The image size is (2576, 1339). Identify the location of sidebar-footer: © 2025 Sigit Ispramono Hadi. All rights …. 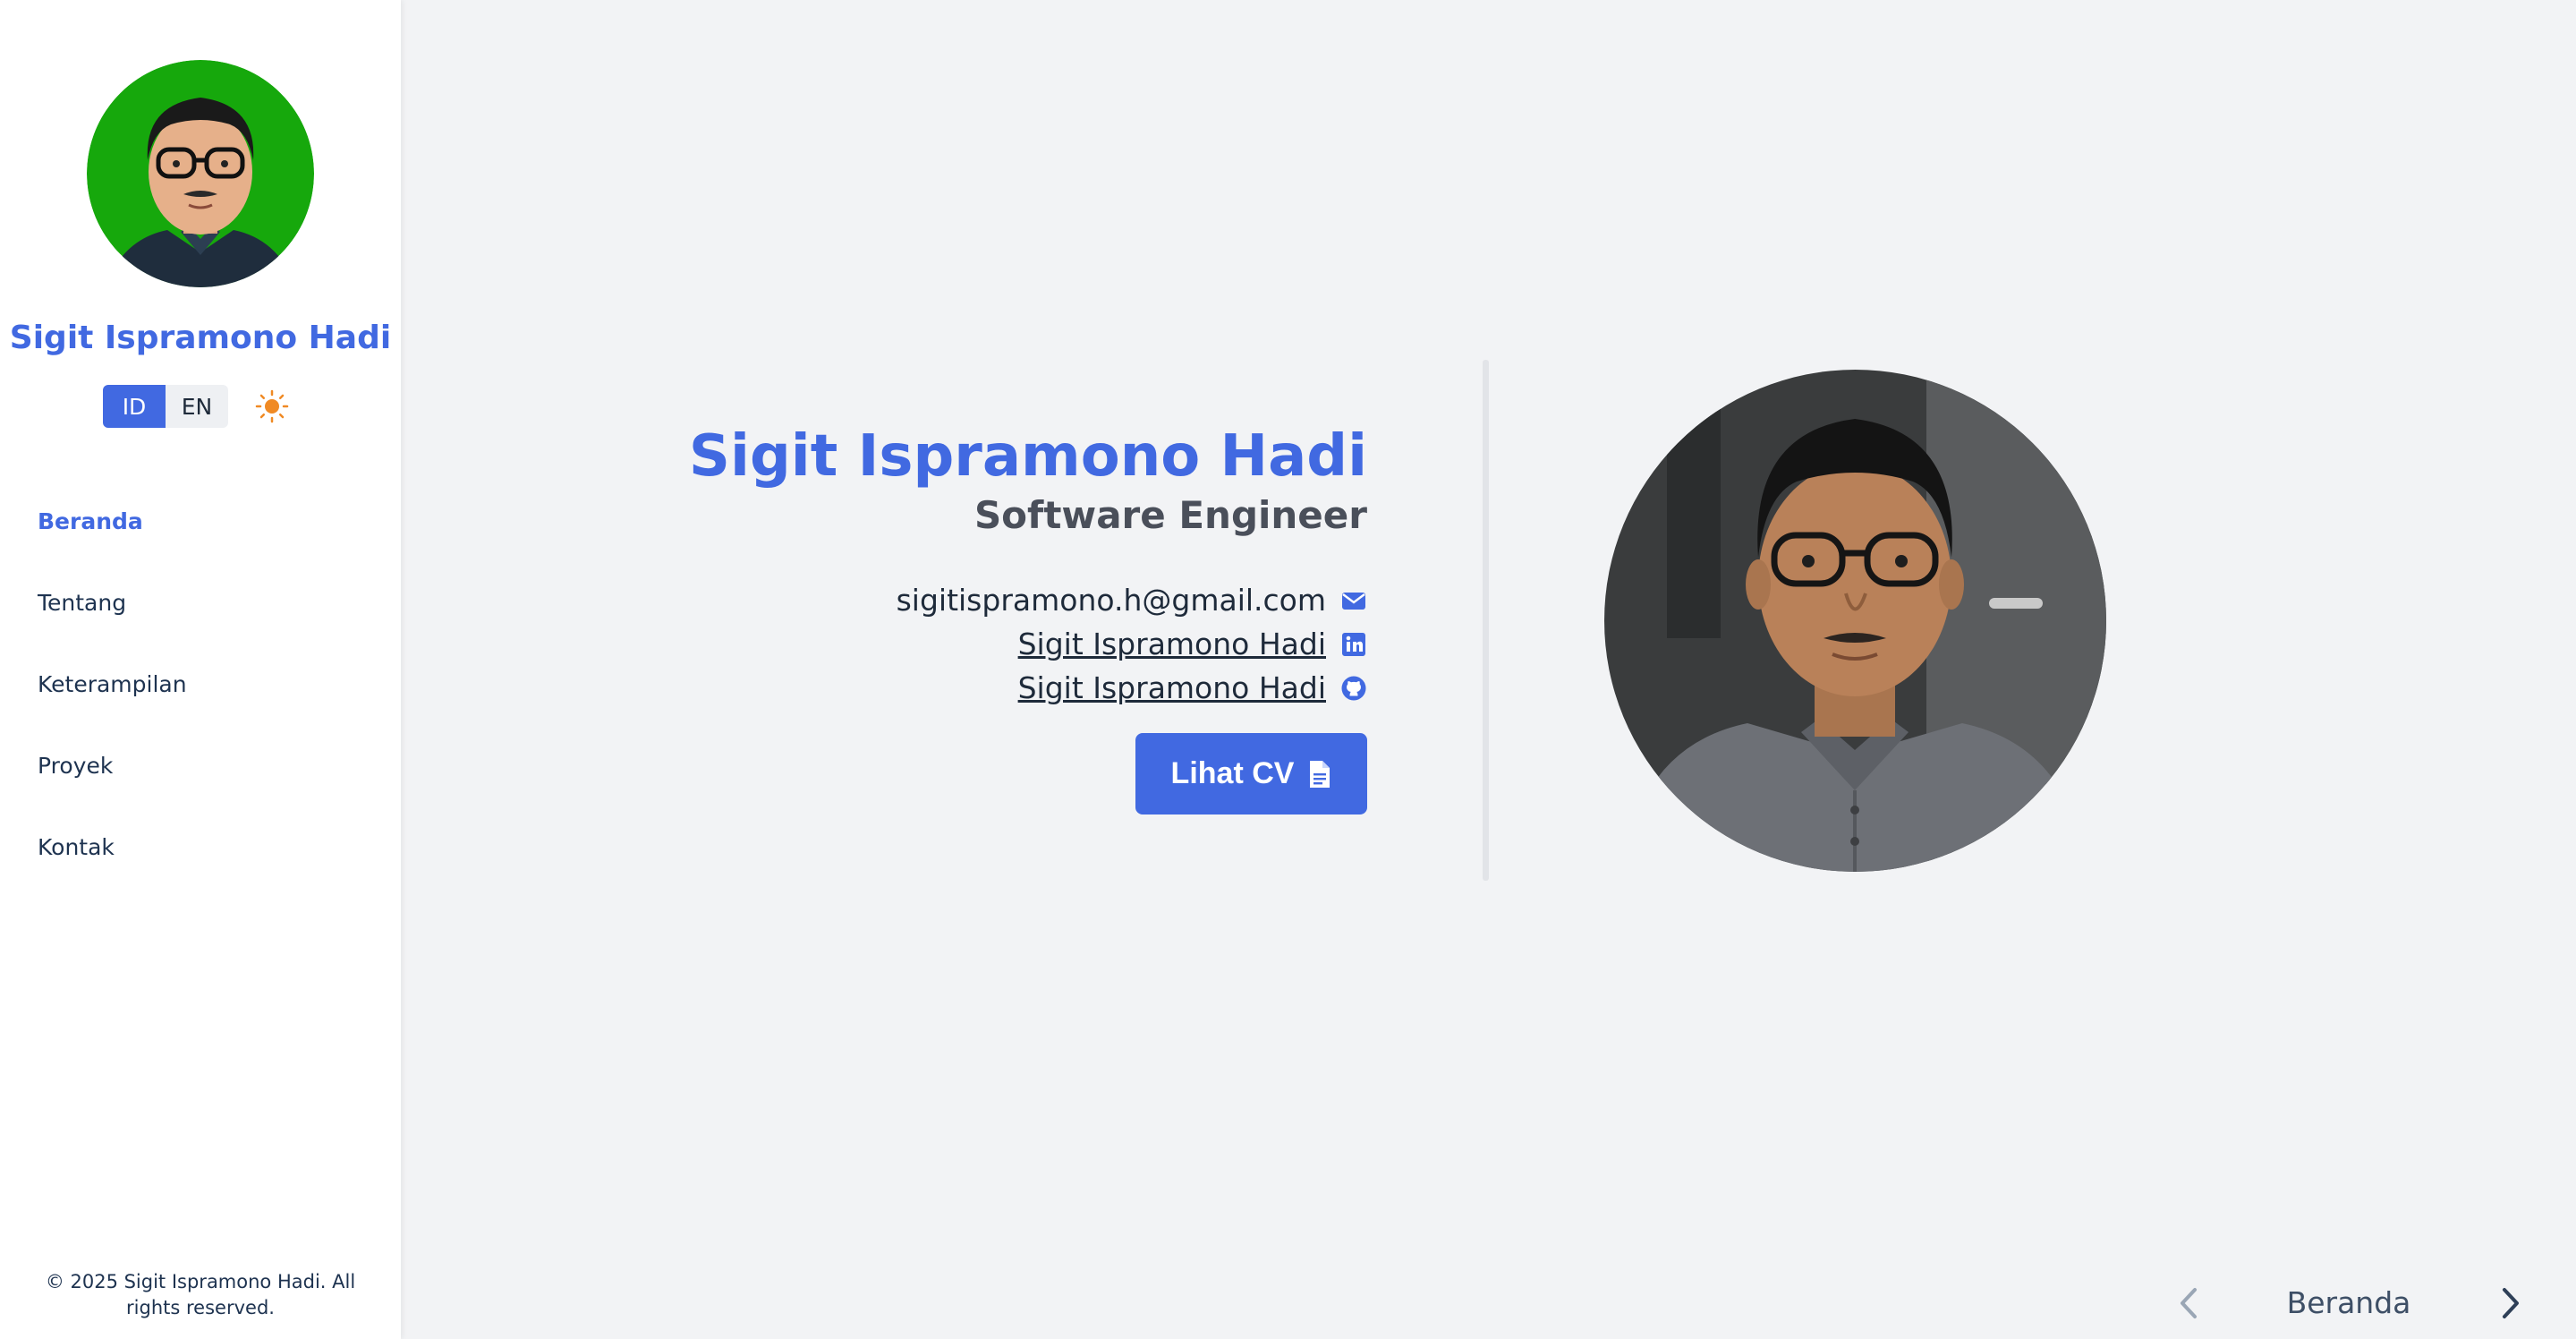
(200, 1294).